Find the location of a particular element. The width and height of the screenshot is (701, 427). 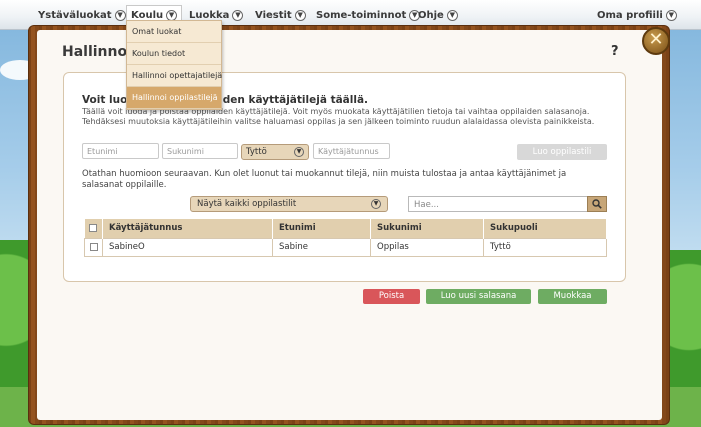

row-select-cell is located at coordinates (93, 247).